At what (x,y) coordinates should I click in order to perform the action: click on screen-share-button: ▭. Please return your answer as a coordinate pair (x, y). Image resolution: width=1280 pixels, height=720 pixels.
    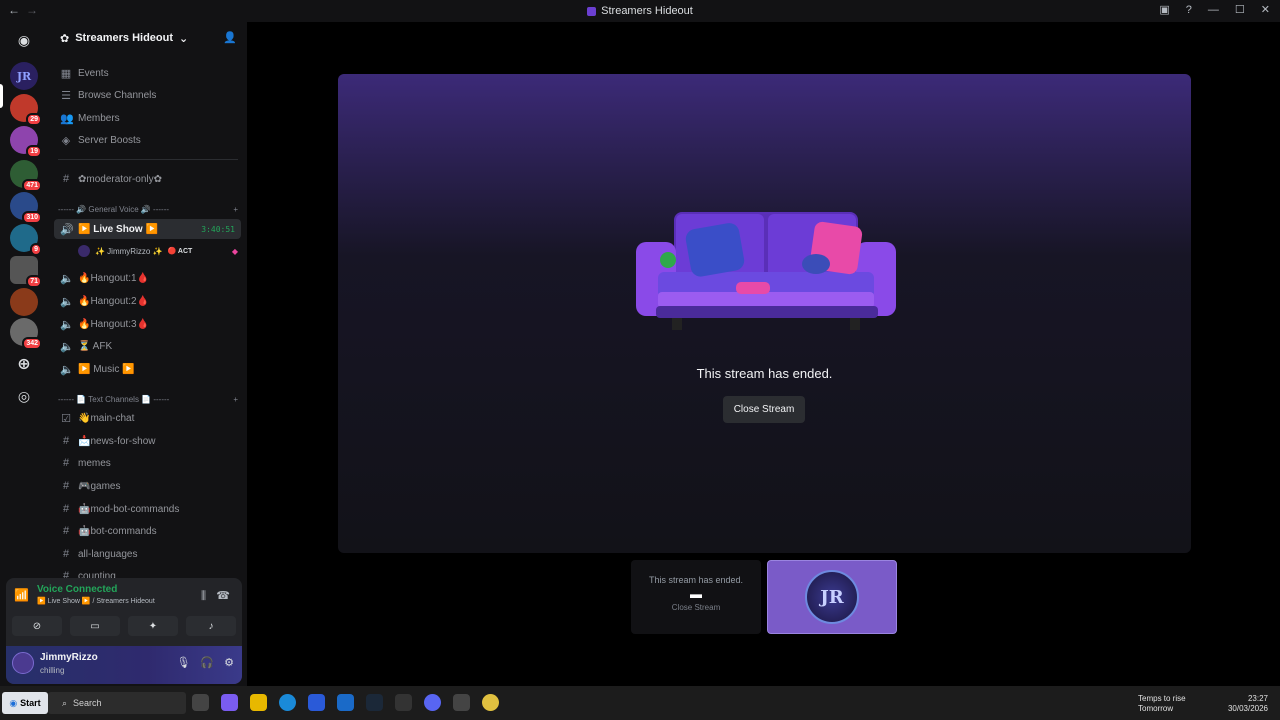
    Looking at the image, I should click on (95, 626).